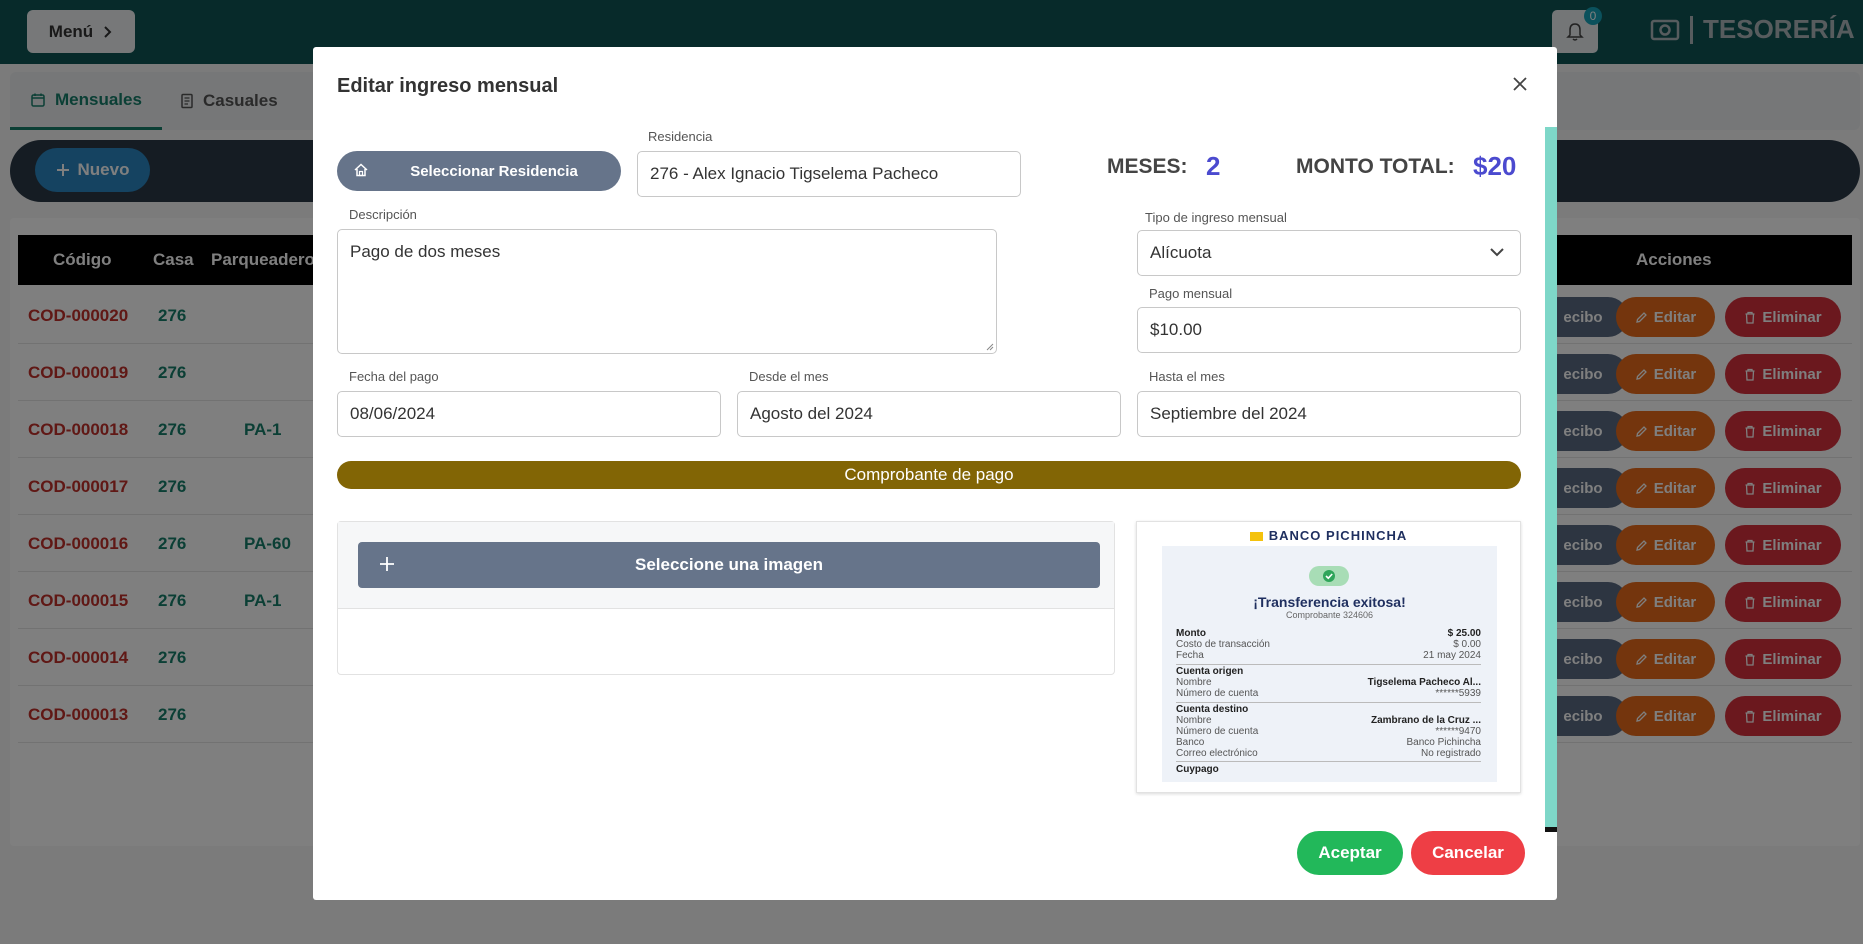  What do you see at coordinates (1328, 671) in the screenshot?
I see `receipt-origen-title: Cuenta origen` at bounding box center [1328, 671].